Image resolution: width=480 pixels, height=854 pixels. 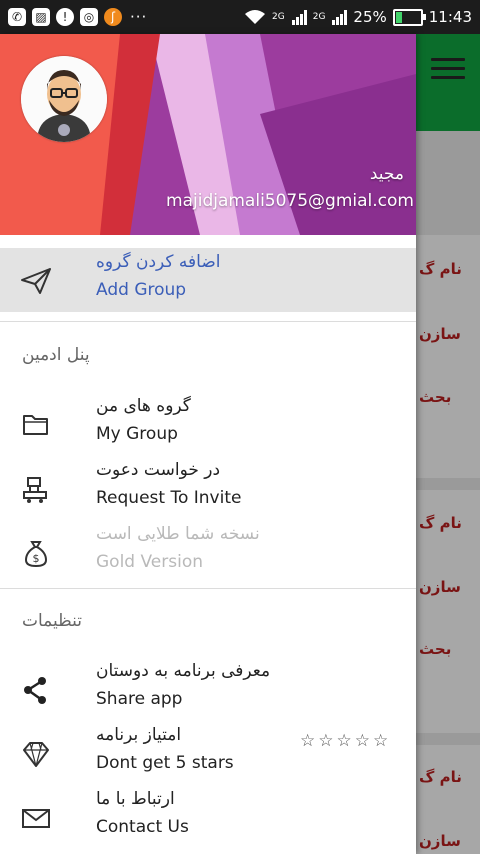 I want to click on menu-item-label-en: My Group, so click(x=137, y=434).